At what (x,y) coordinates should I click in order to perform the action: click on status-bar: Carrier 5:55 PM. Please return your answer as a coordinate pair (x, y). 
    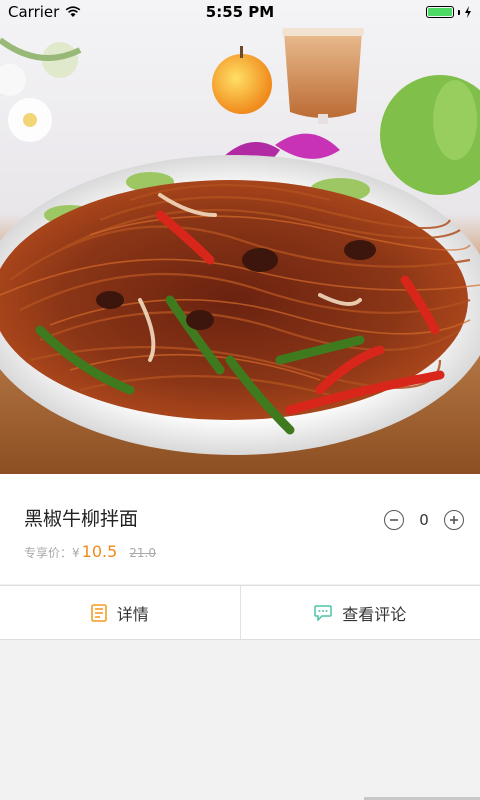
    Looking at the image, I should click on (240, 12).